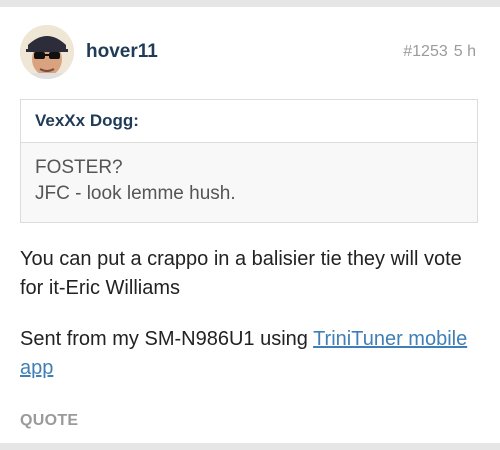 The height and width of the screenshot is (450, 500). I want to click on quote-author: VexXx Dogg:, so click(249, 121).